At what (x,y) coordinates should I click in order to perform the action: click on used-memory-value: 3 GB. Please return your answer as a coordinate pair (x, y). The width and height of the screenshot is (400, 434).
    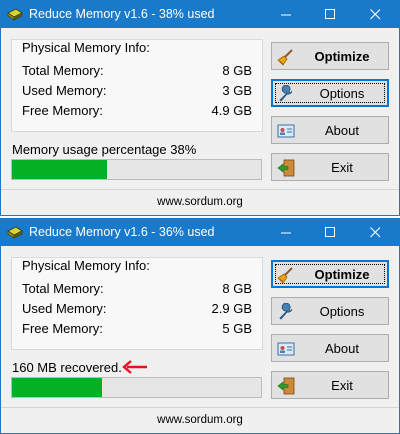
    Looking at the image, I should click on (237, 90).